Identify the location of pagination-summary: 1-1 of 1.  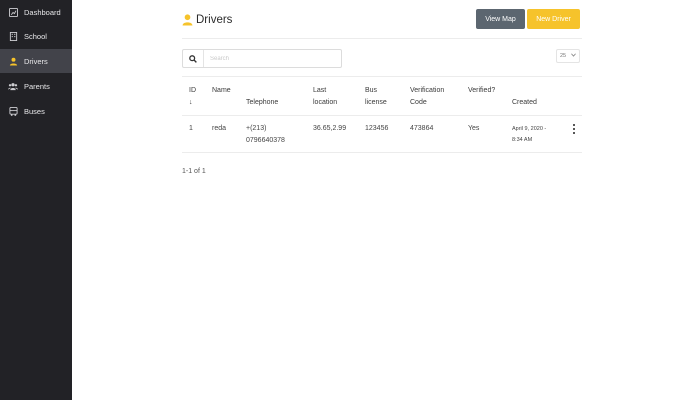
(194, 171).